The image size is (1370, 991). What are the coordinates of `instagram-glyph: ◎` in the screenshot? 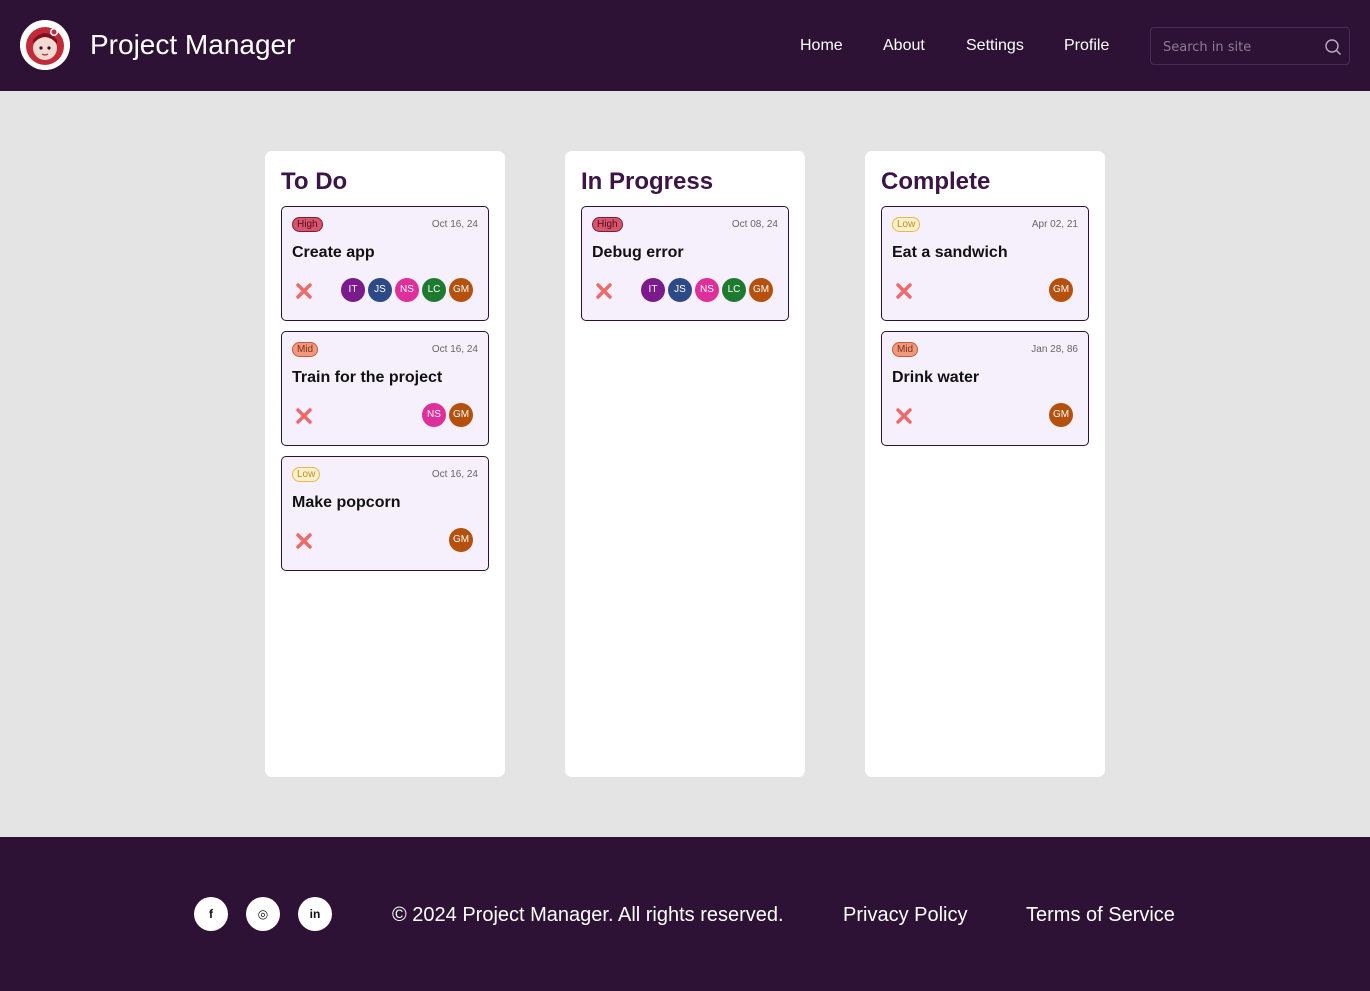 It's located at (263, 914).